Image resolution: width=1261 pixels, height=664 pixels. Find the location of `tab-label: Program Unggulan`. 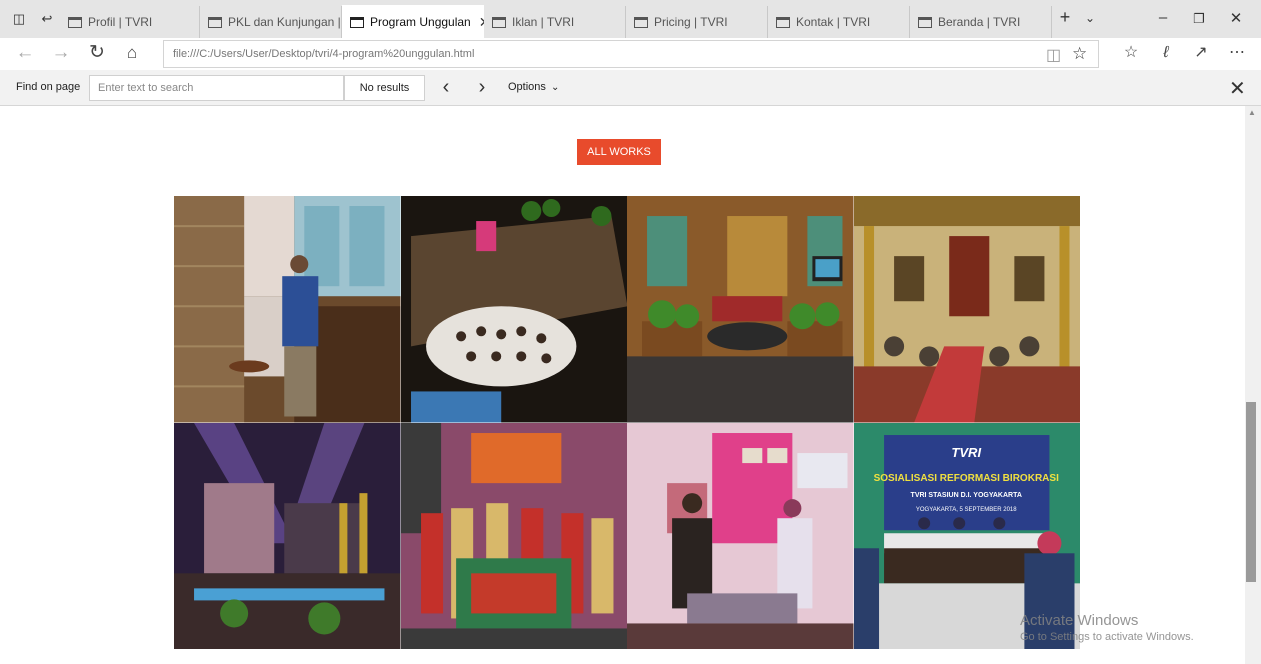

tab-label: Program Unggulan is located at coordinates (420, 22).